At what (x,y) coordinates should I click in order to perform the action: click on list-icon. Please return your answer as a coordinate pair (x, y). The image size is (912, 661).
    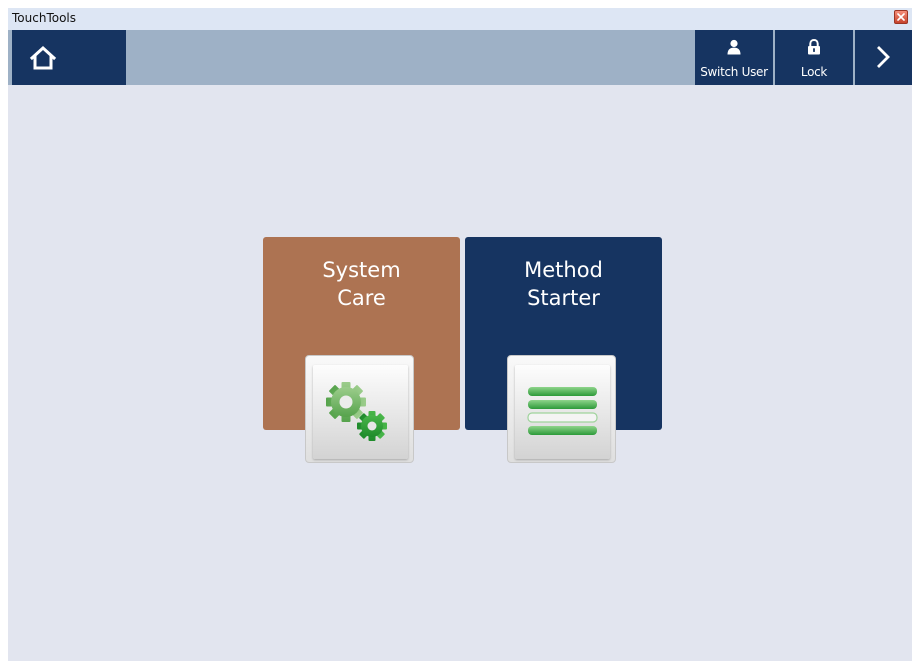
    Looking at the image, I should click on (562, 411).